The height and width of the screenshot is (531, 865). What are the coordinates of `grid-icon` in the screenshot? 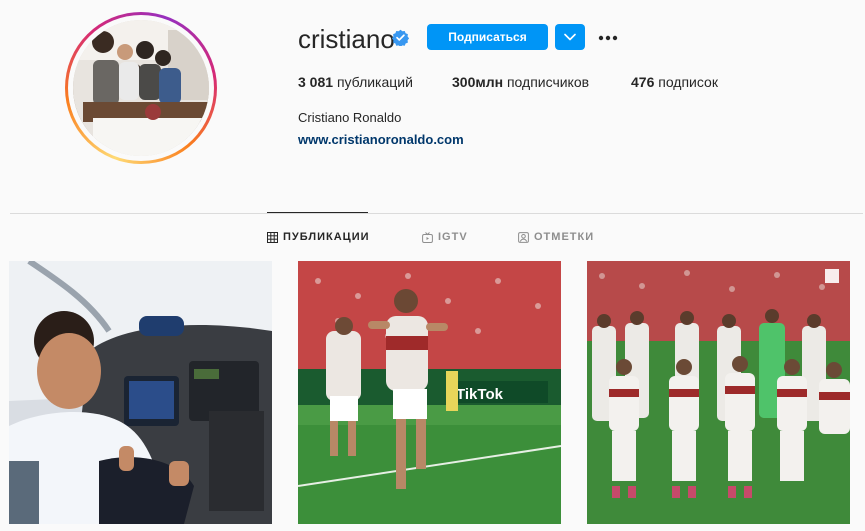 It's located at (272, 237).